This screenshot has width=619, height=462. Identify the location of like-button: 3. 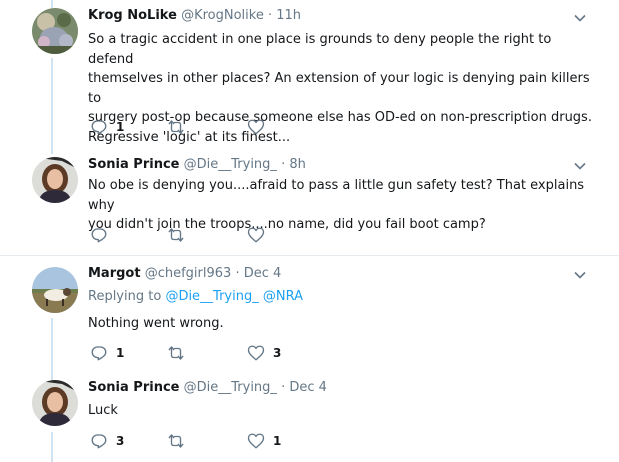
(264, 353).